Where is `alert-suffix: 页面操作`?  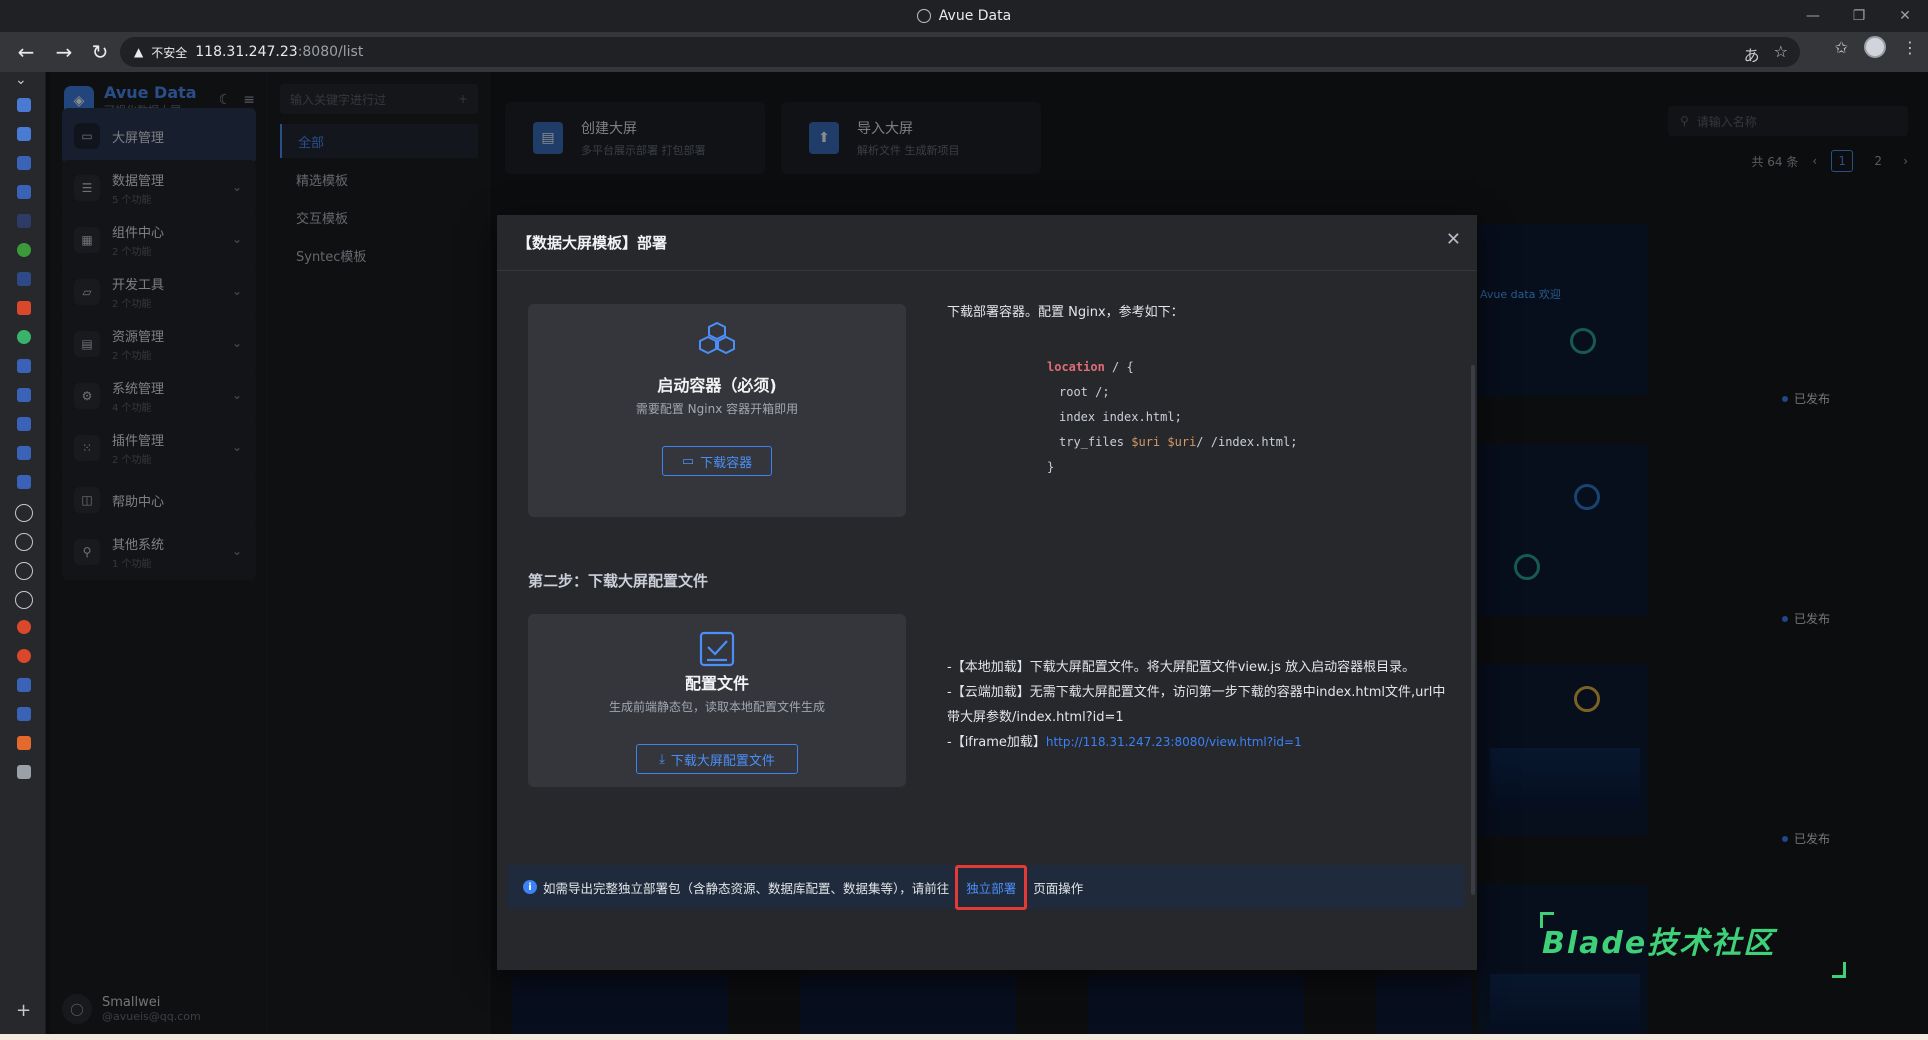 alert-suffix: 页面操作 is located at coordinates (1058, 888).